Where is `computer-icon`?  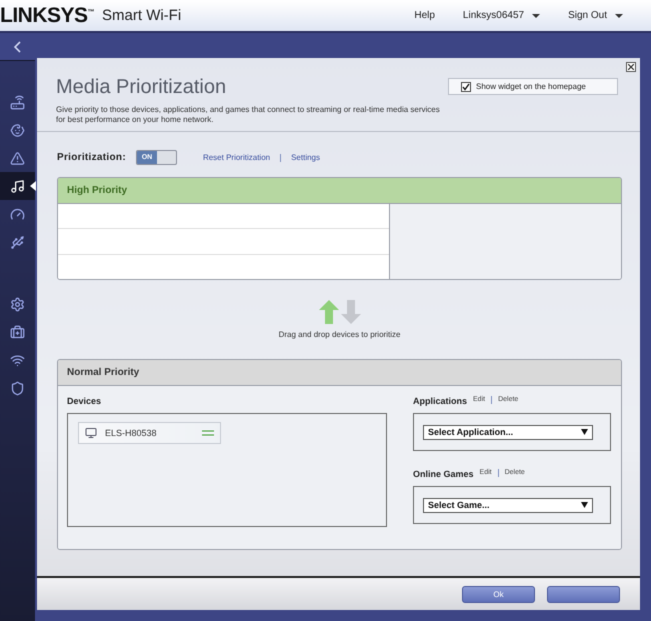 computer-icon is located at coordinates (91, 433).